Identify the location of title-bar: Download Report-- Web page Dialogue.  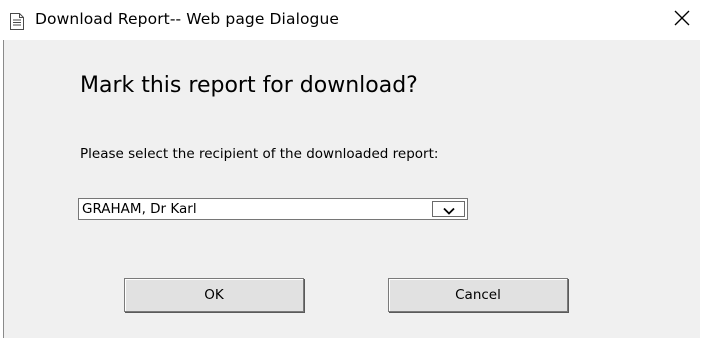
(352, 20).